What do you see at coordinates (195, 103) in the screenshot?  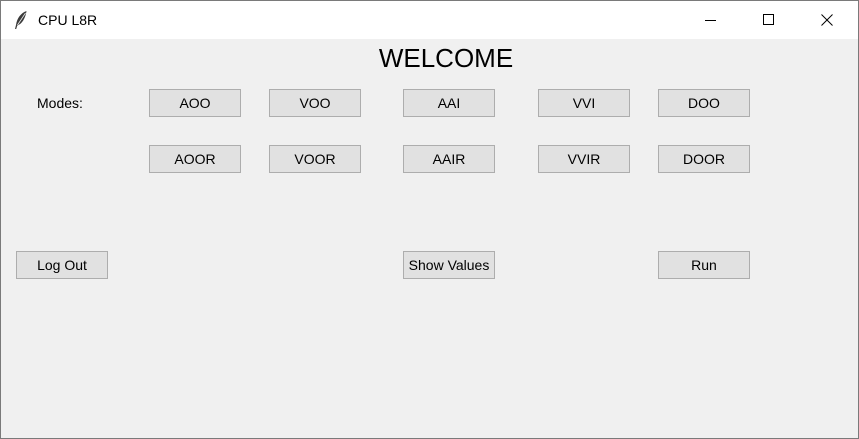 I see `mode-button-aoo: AOO` at bounding box center [195, 103].